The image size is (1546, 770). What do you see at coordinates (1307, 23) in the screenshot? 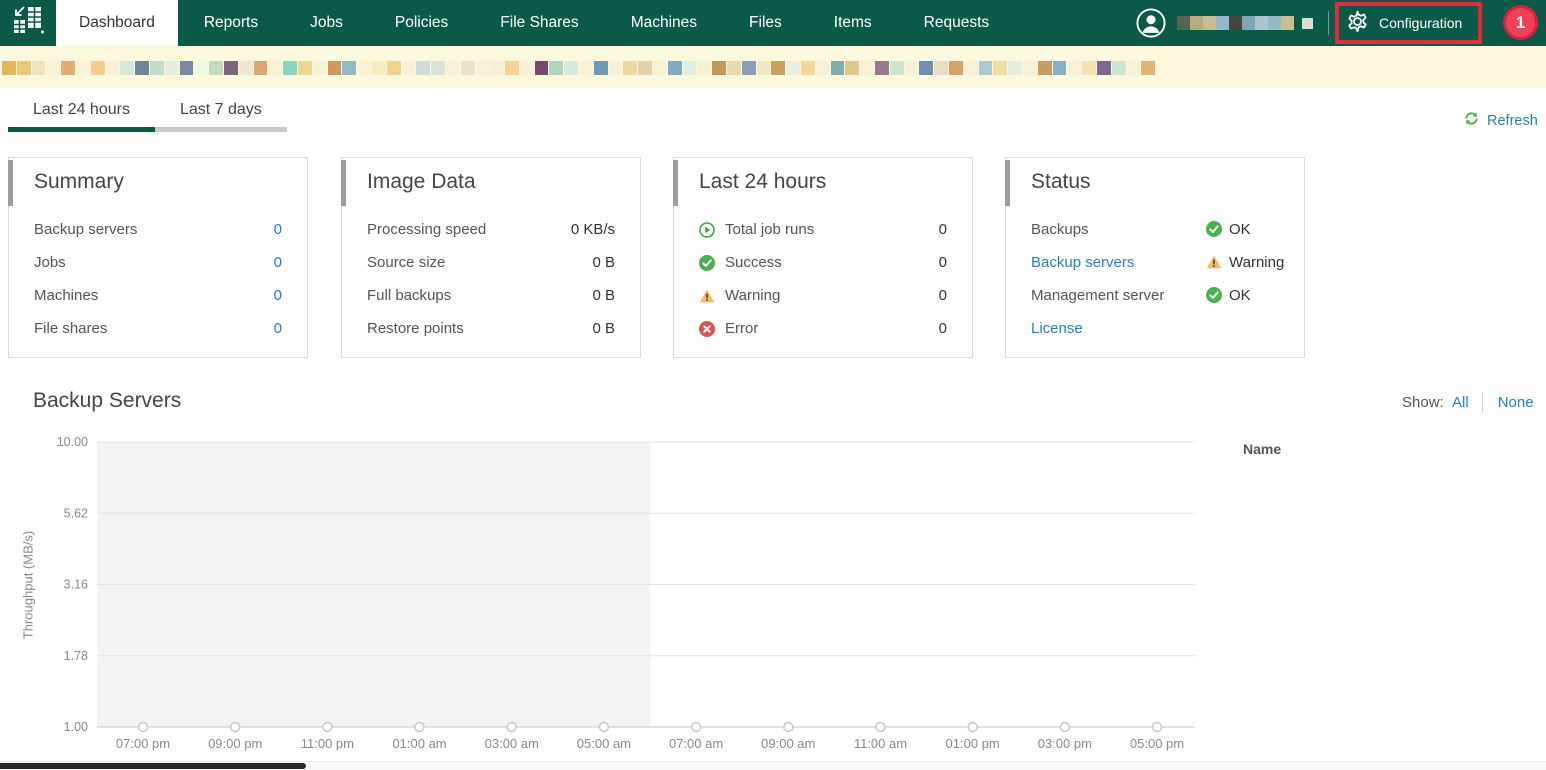
I see `redacted-username-end` at bounding box center [1307, 23].